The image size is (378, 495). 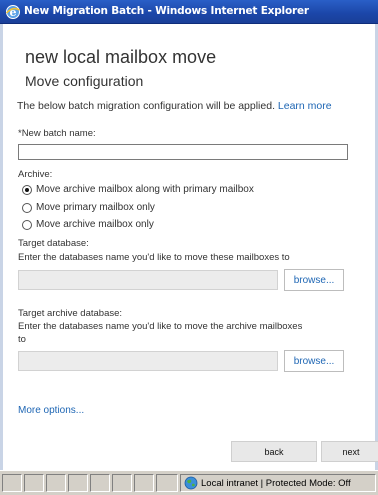 What do you see at coordinates (27, 189) in the screenshot?
I see `radio-checked-icon` at bounding box center [27, 189].